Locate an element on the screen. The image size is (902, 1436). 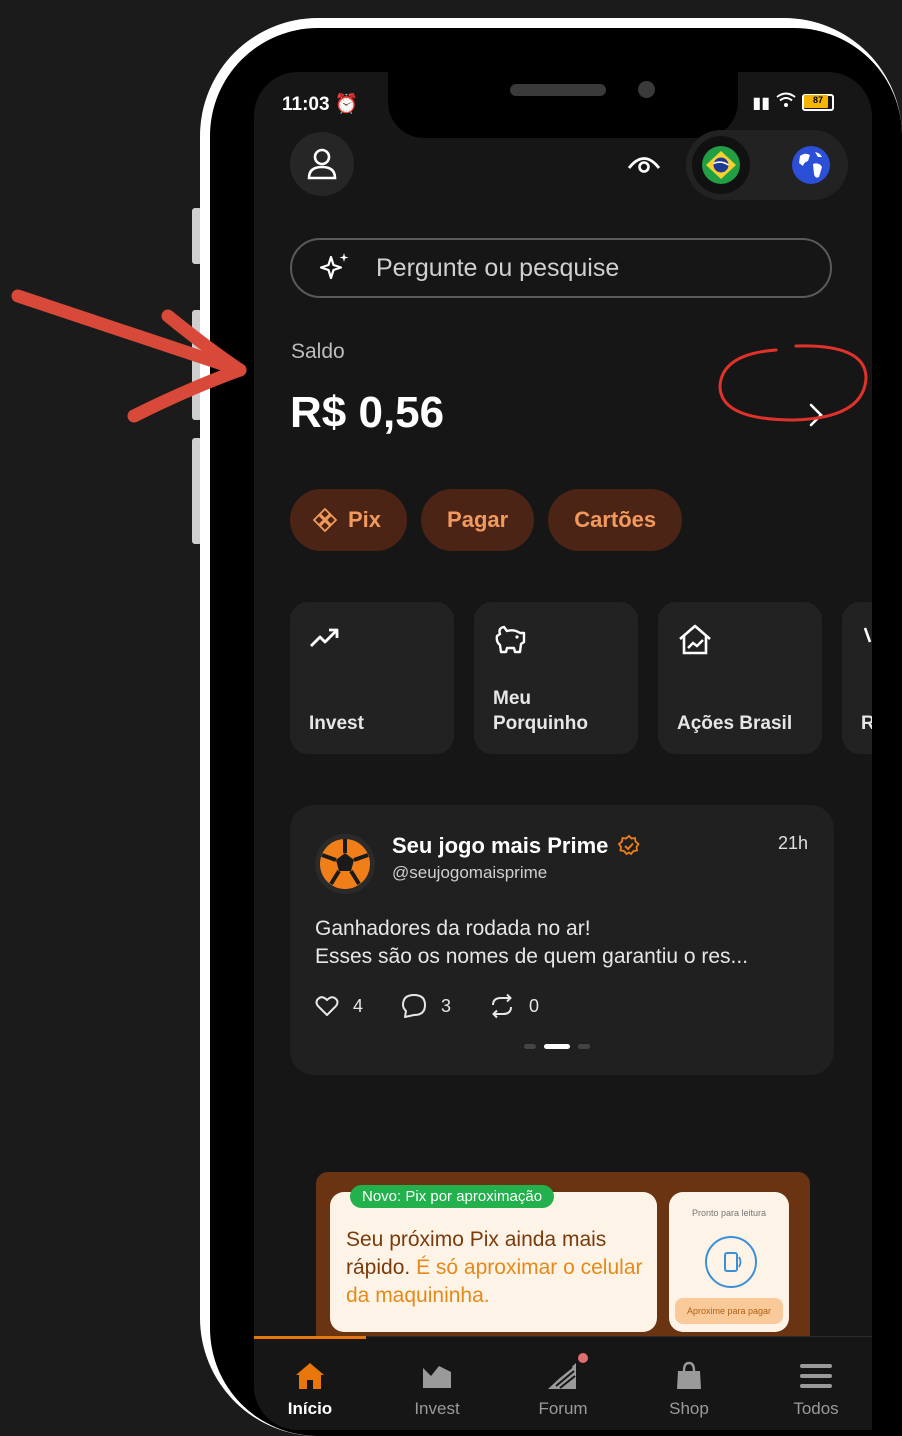
comment-icon is located at coordinates (414, 1006).